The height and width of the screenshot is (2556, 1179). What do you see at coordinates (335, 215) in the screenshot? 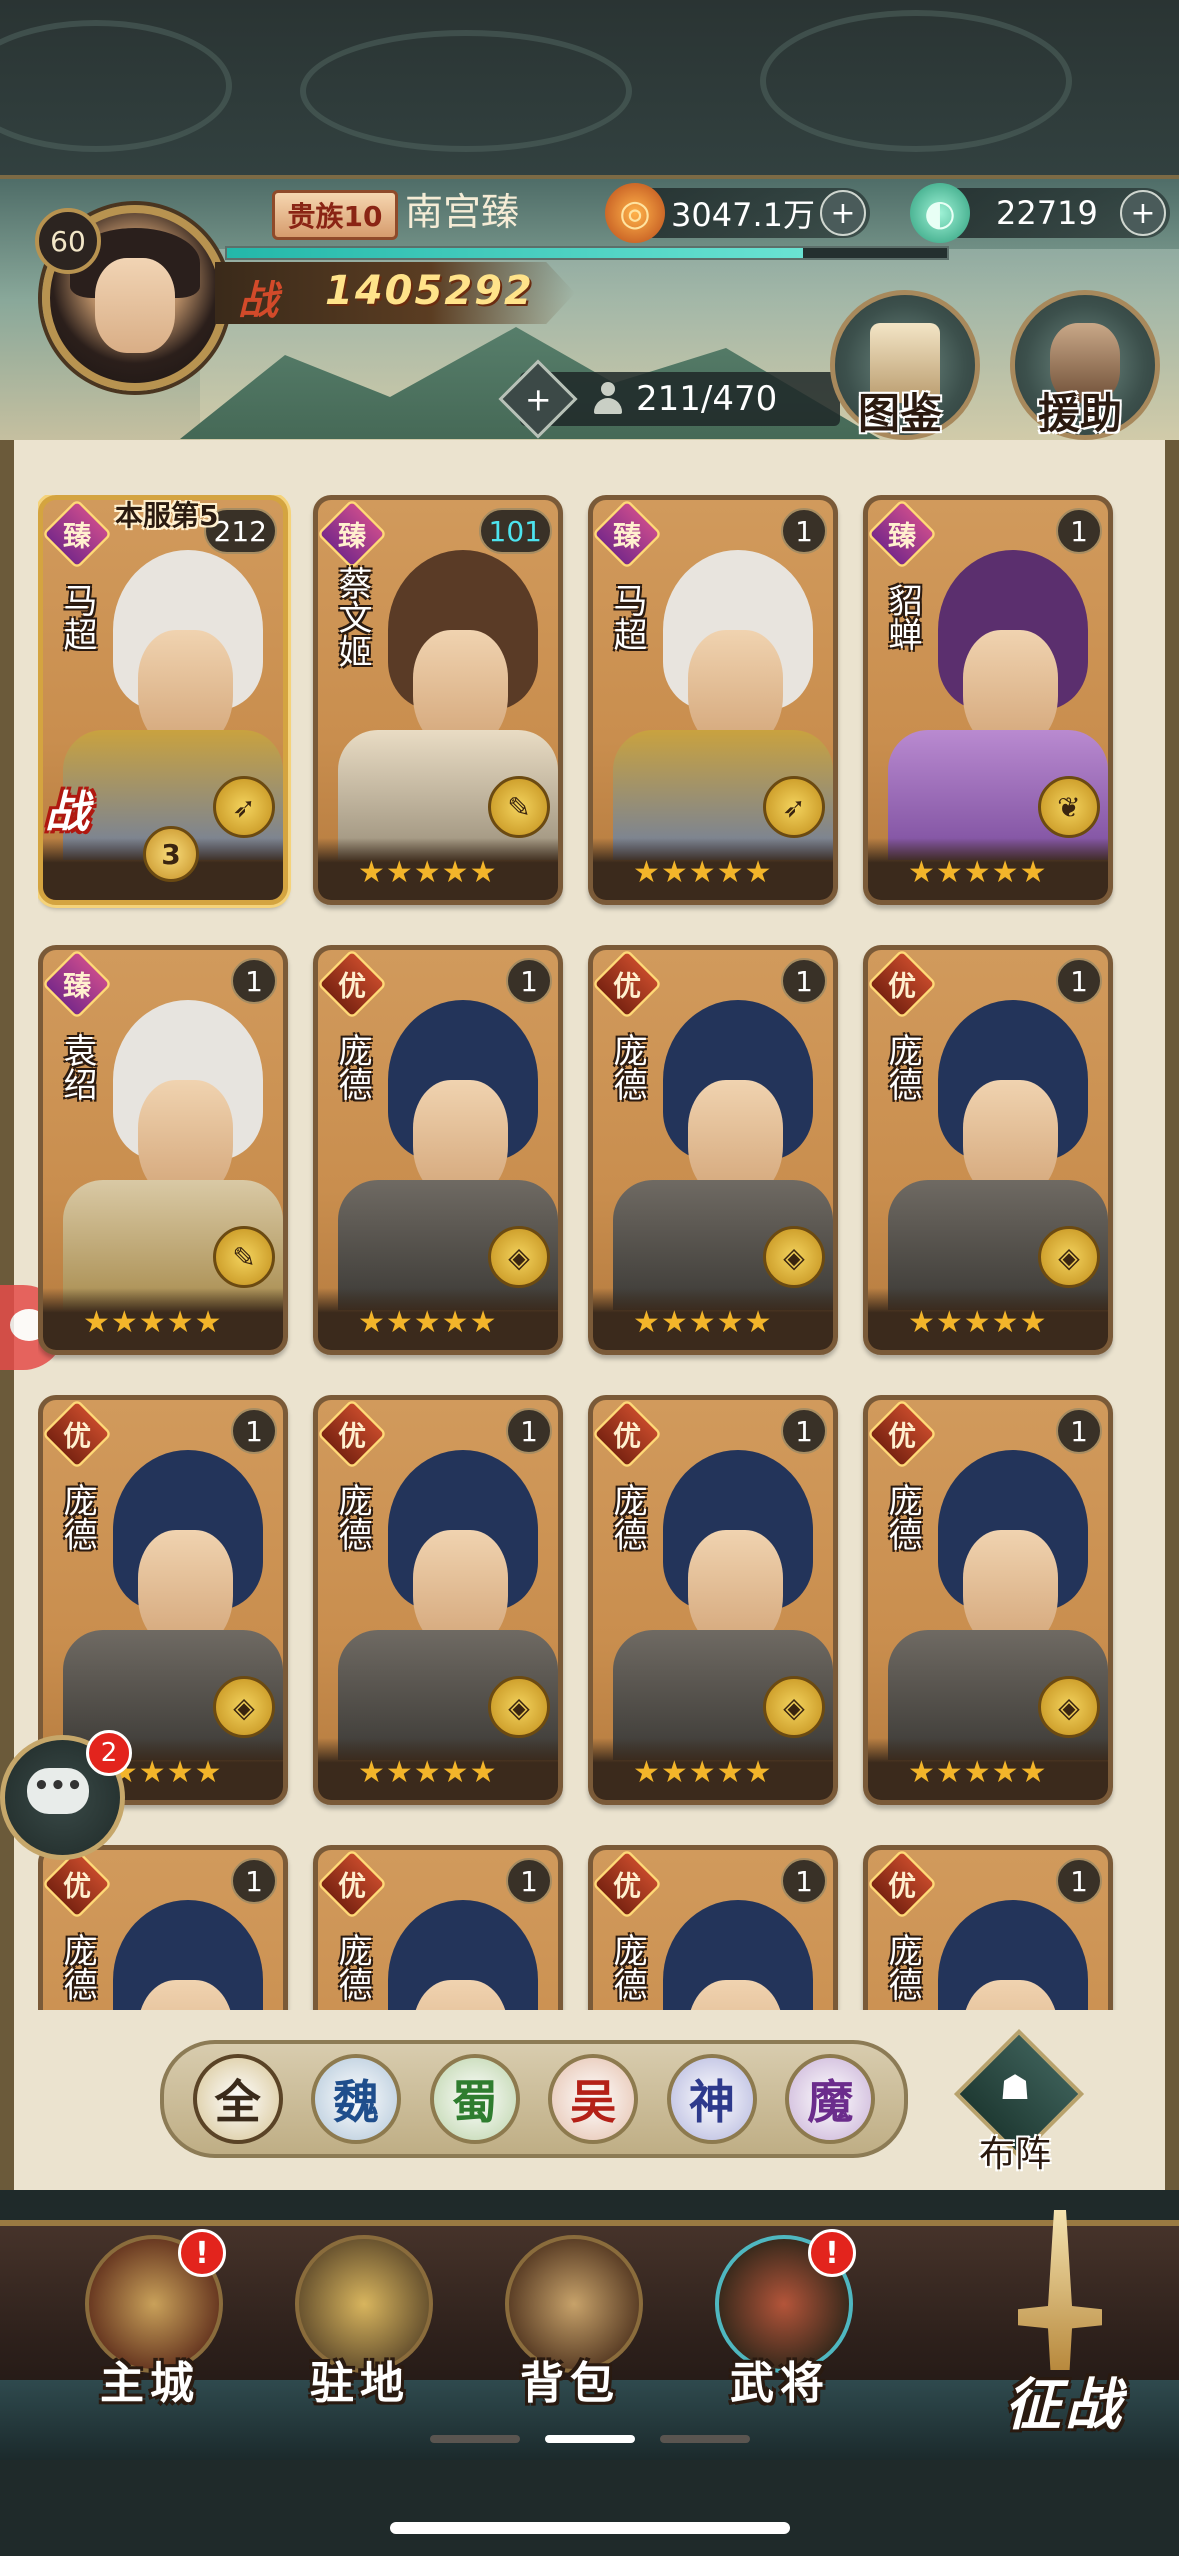
I see `vip-badge: 贵族10` at bounding box center [335, 215].